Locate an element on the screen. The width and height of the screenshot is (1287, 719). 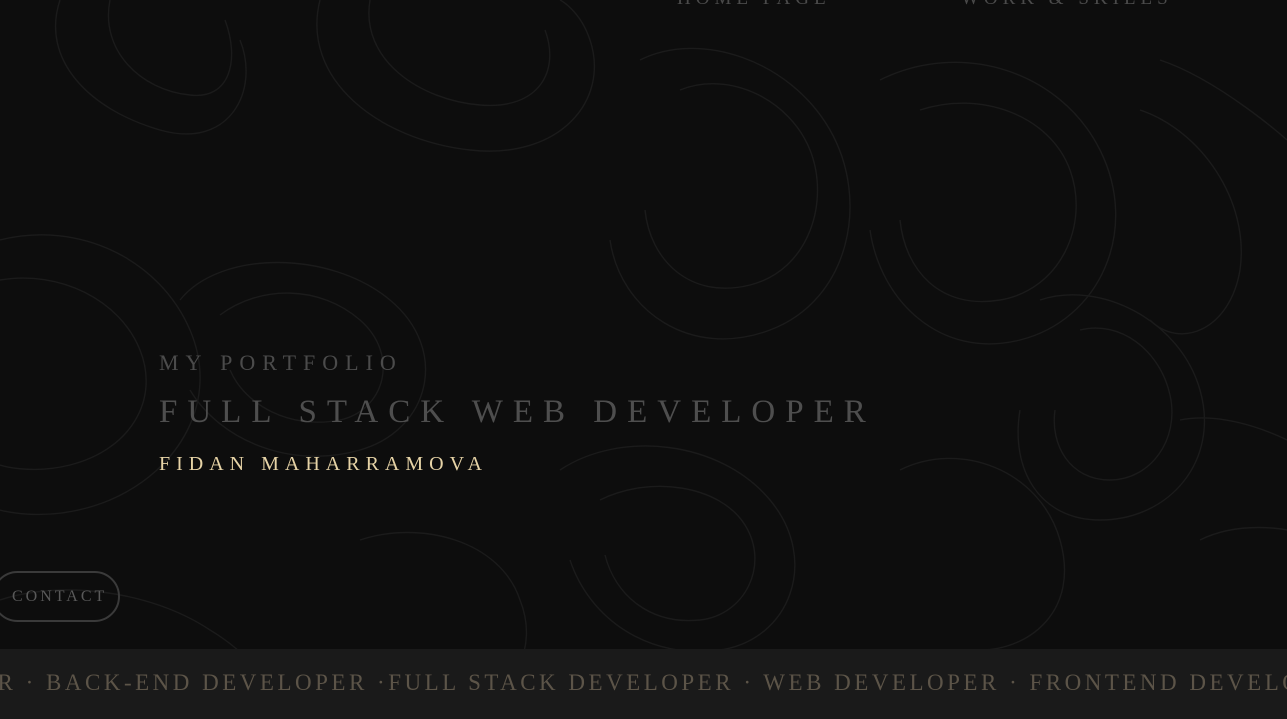
portfolio-eyebrow: MY PORTFOLIO is located at coordinates (281, 362).